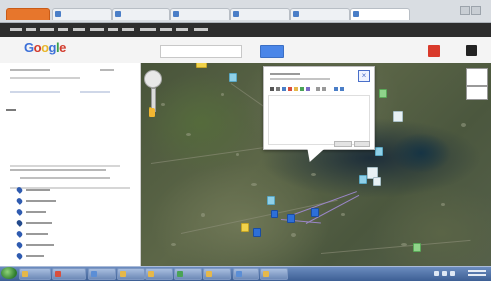  What do you see at coordinates (477, 93) in the screenshot?
I see `map-type-toggle` at bounding box center [477, 93].